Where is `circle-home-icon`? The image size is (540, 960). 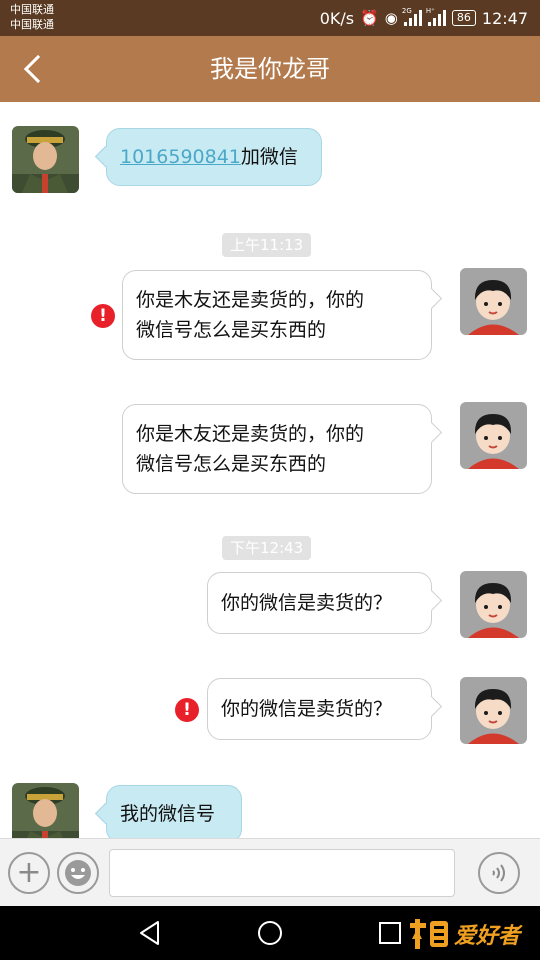
circle-home-icon is located at coordinates (270, 933).